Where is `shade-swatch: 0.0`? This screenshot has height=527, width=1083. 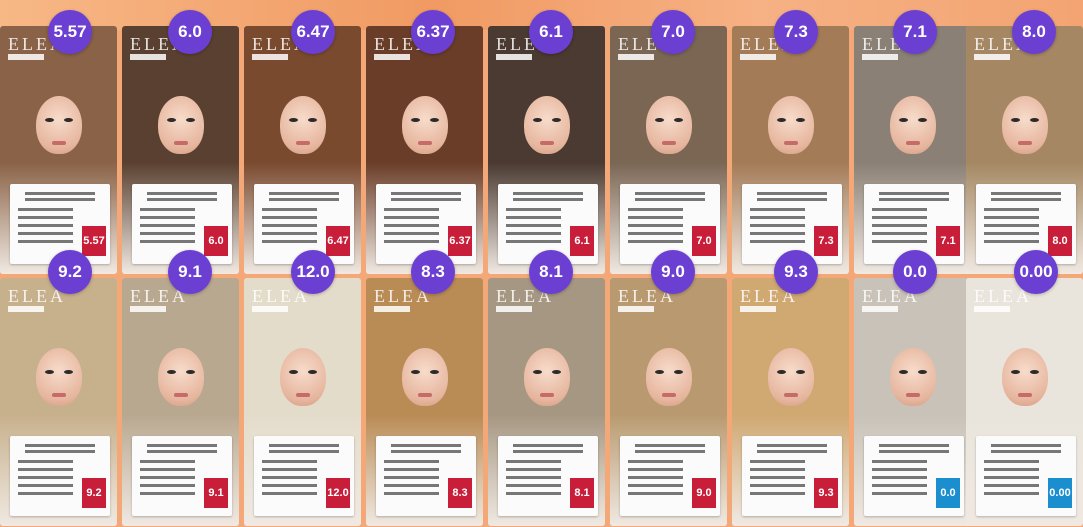 shade-swatch: 0.0 is located at coordinates (948, 493).